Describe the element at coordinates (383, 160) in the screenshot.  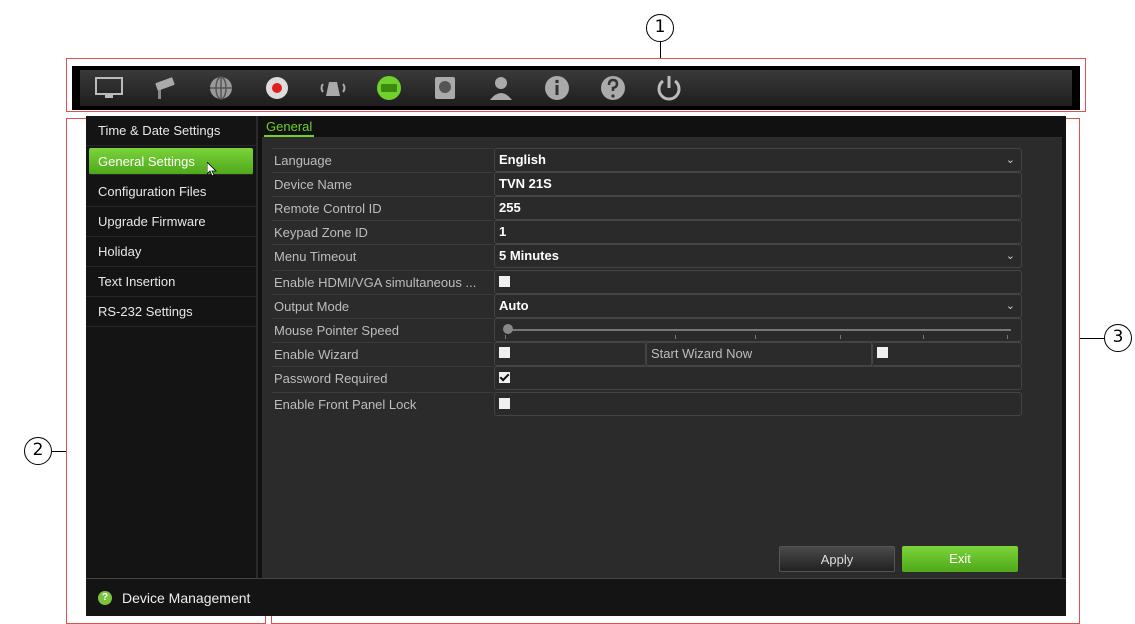
I see `language-label: Language` at that location.